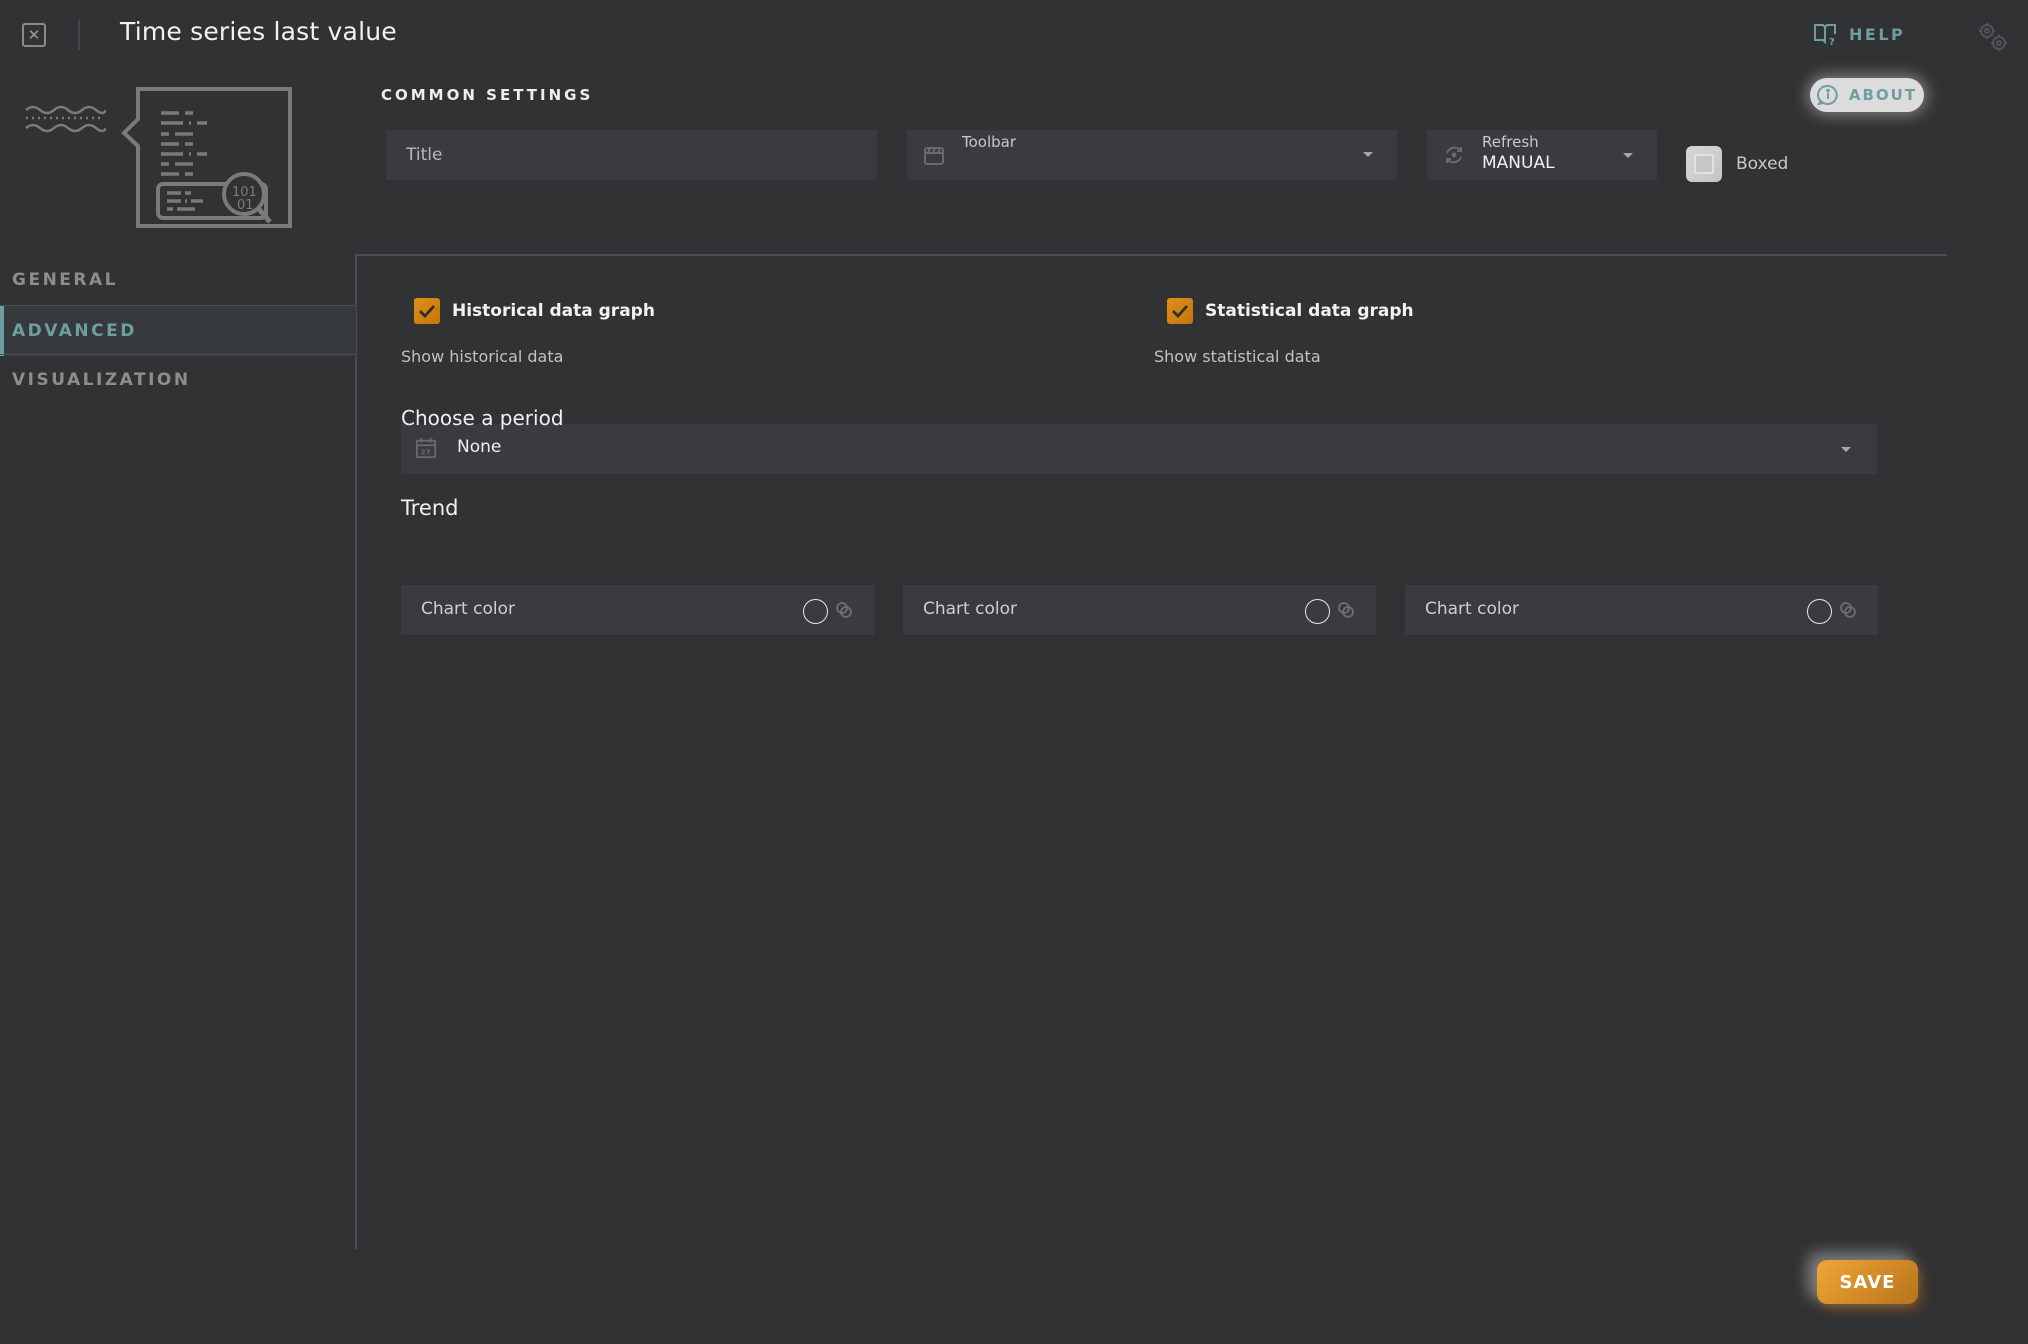 Image resolution: width=2028 pixels, height=1344 pixels. I want to click on help-label: HELP, so click(1877, 34).